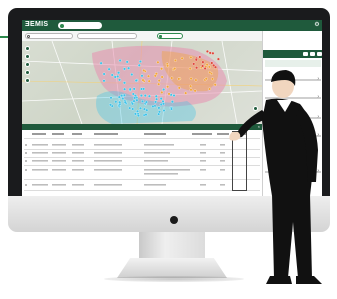 The width and height of the screenshot is (337, 299). Describe the element at coordinates (27, 48) in the screenshot. I see `zoom-in-button` at that location.